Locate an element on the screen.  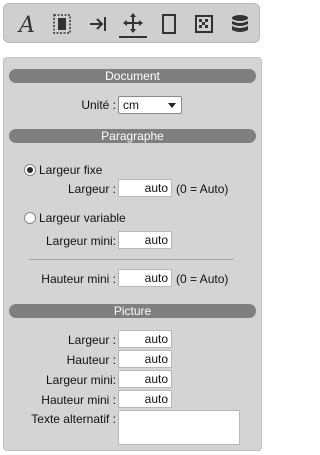
fixed-width-option-label: Largeur fixe is located at coordinates (71, 170).